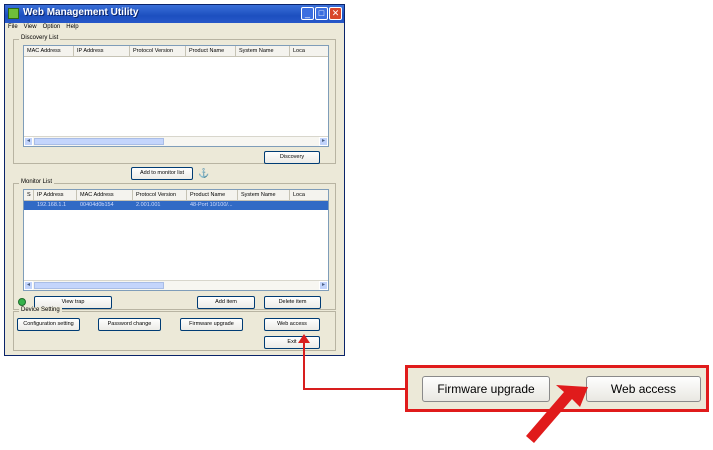 This screenshot has width=713, height=450. I want to click on row-system, so click(265, 205).